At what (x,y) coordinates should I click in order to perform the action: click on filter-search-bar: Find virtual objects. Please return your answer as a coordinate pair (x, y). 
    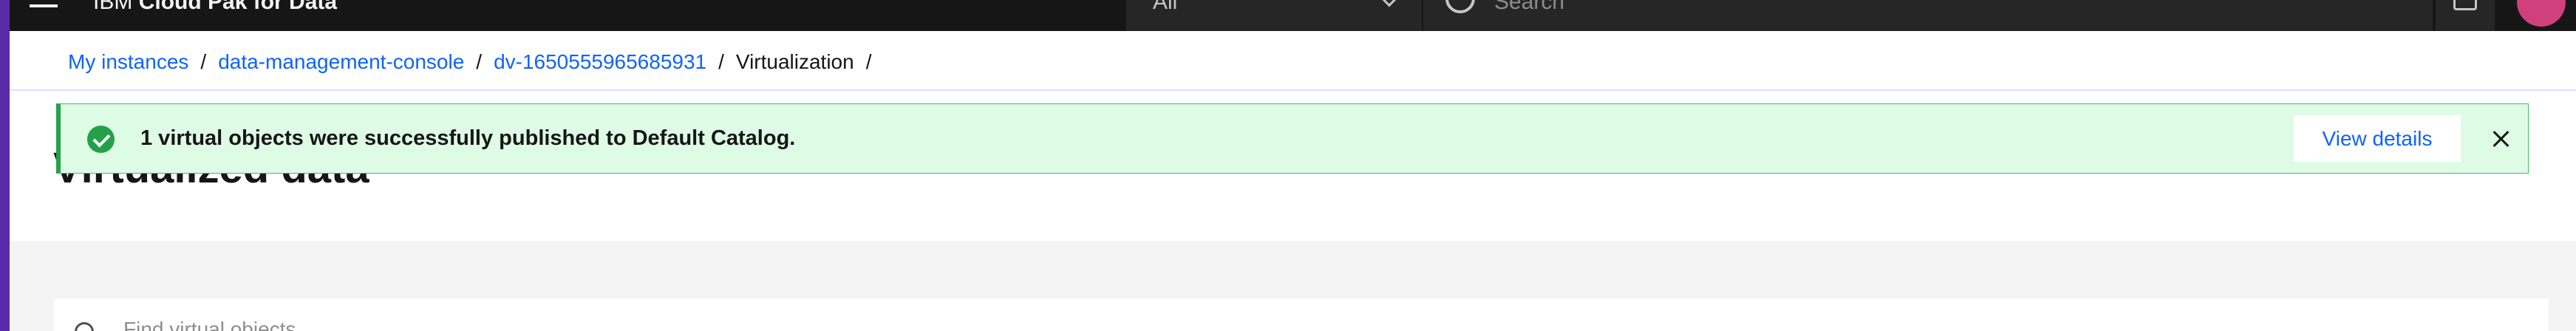
    Looking at the image, I should click on (1301, 314).